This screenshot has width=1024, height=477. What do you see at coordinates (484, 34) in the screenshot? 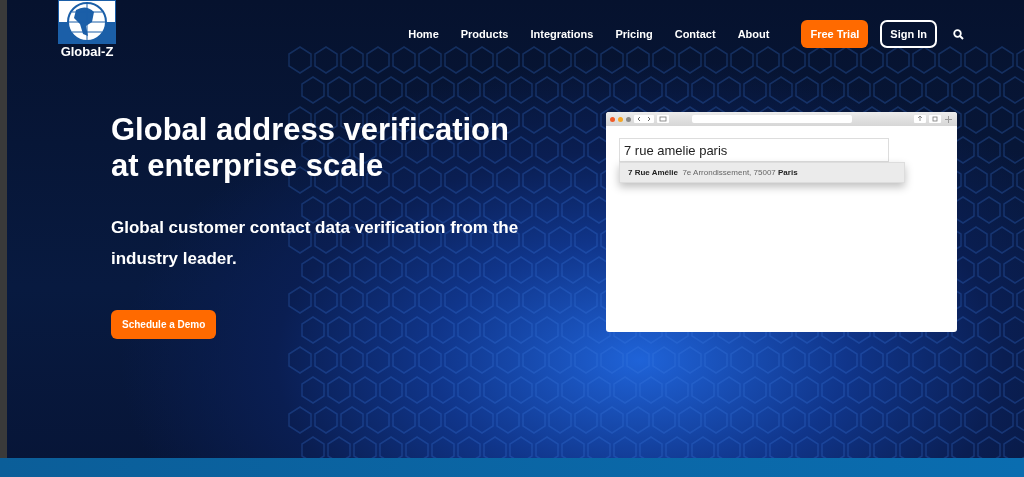
I see `nav-link: Products` at bounding box center [484, 34].